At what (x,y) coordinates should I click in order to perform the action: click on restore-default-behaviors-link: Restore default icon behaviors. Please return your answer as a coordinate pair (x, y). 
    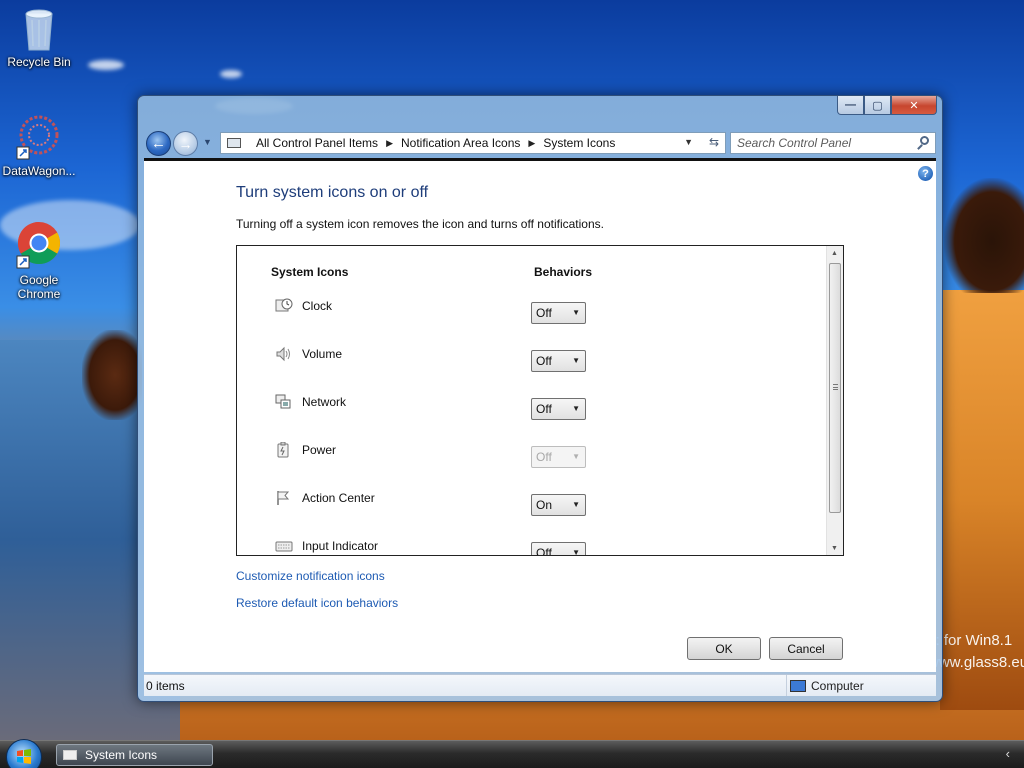
    Looking at the image, I should click on (317, 603).